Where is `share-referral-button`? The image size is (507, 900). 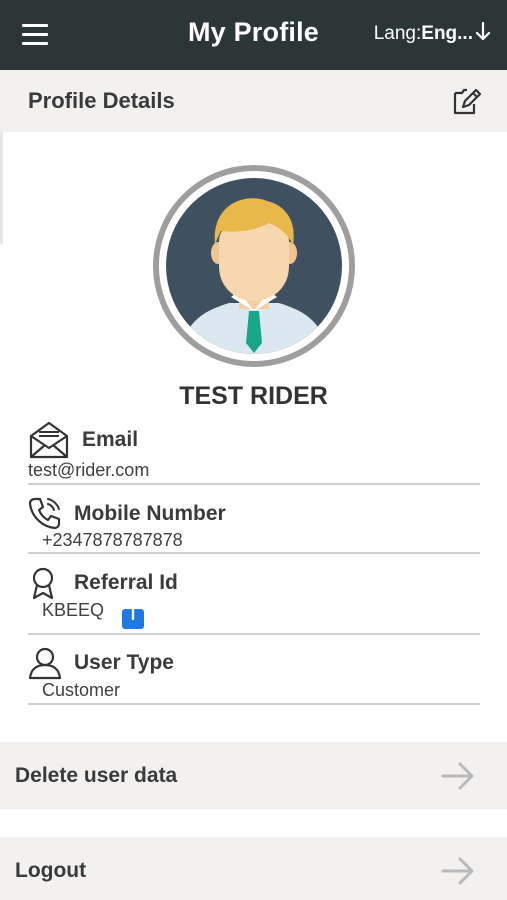 share-referral-button is located at coordinates (133, 615).